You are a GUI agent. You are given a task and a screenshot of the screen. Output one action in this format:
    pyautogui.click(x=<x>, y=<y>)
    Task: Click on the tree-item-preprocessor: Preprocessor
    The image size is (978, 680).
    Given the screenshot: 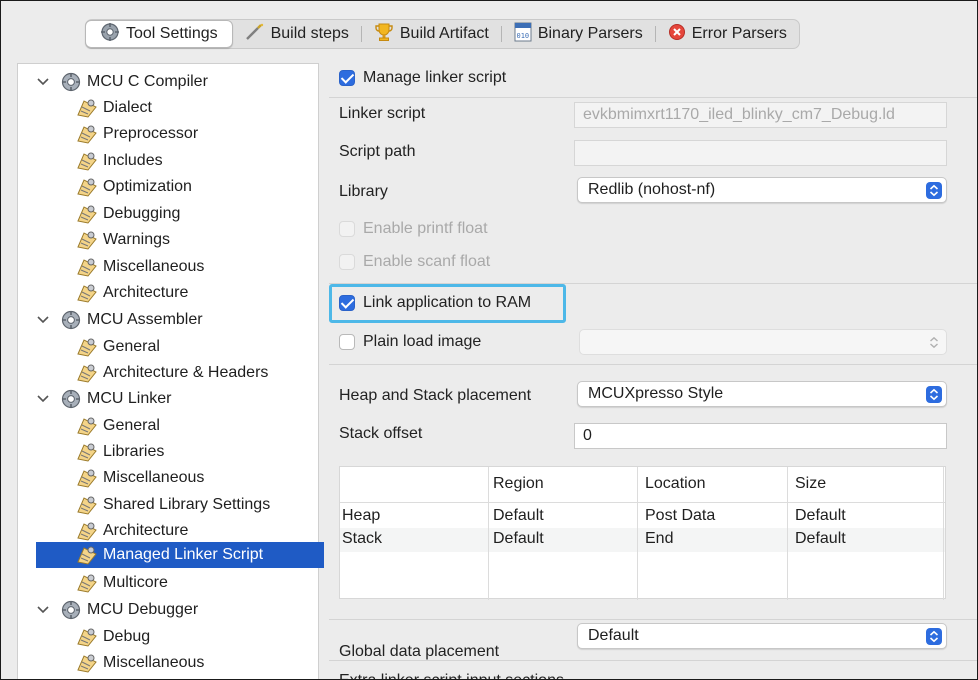 What is the action you would take?
    pyautogui.click(x=138, y=134)
    